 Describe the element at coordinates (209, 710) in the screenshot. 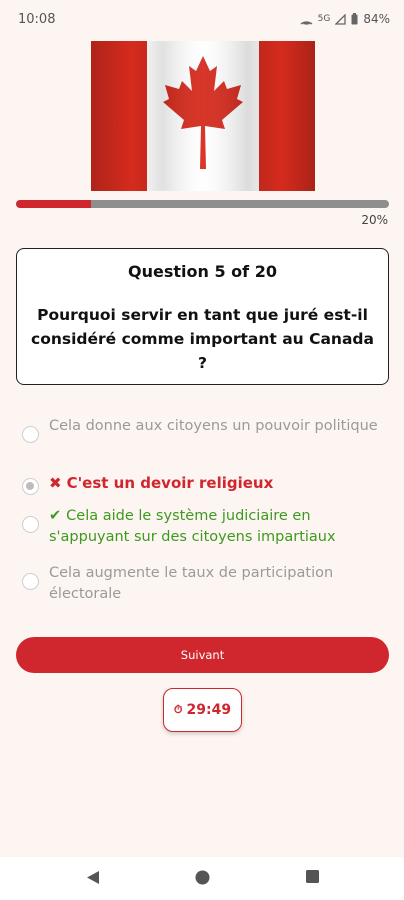

I see `timer-value: 29:49` at that location.